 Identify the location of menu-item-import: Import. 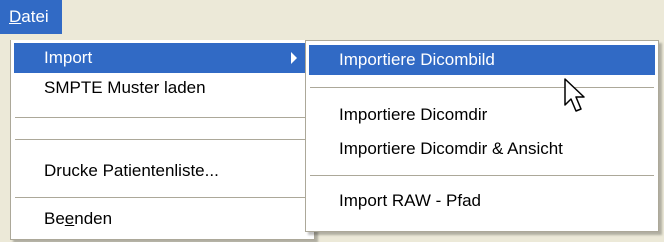
(162, 58).